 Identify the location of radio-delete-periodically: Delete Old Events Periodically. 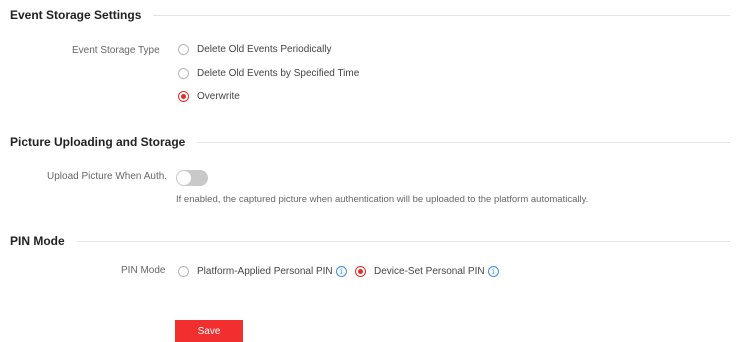
(255, 49).